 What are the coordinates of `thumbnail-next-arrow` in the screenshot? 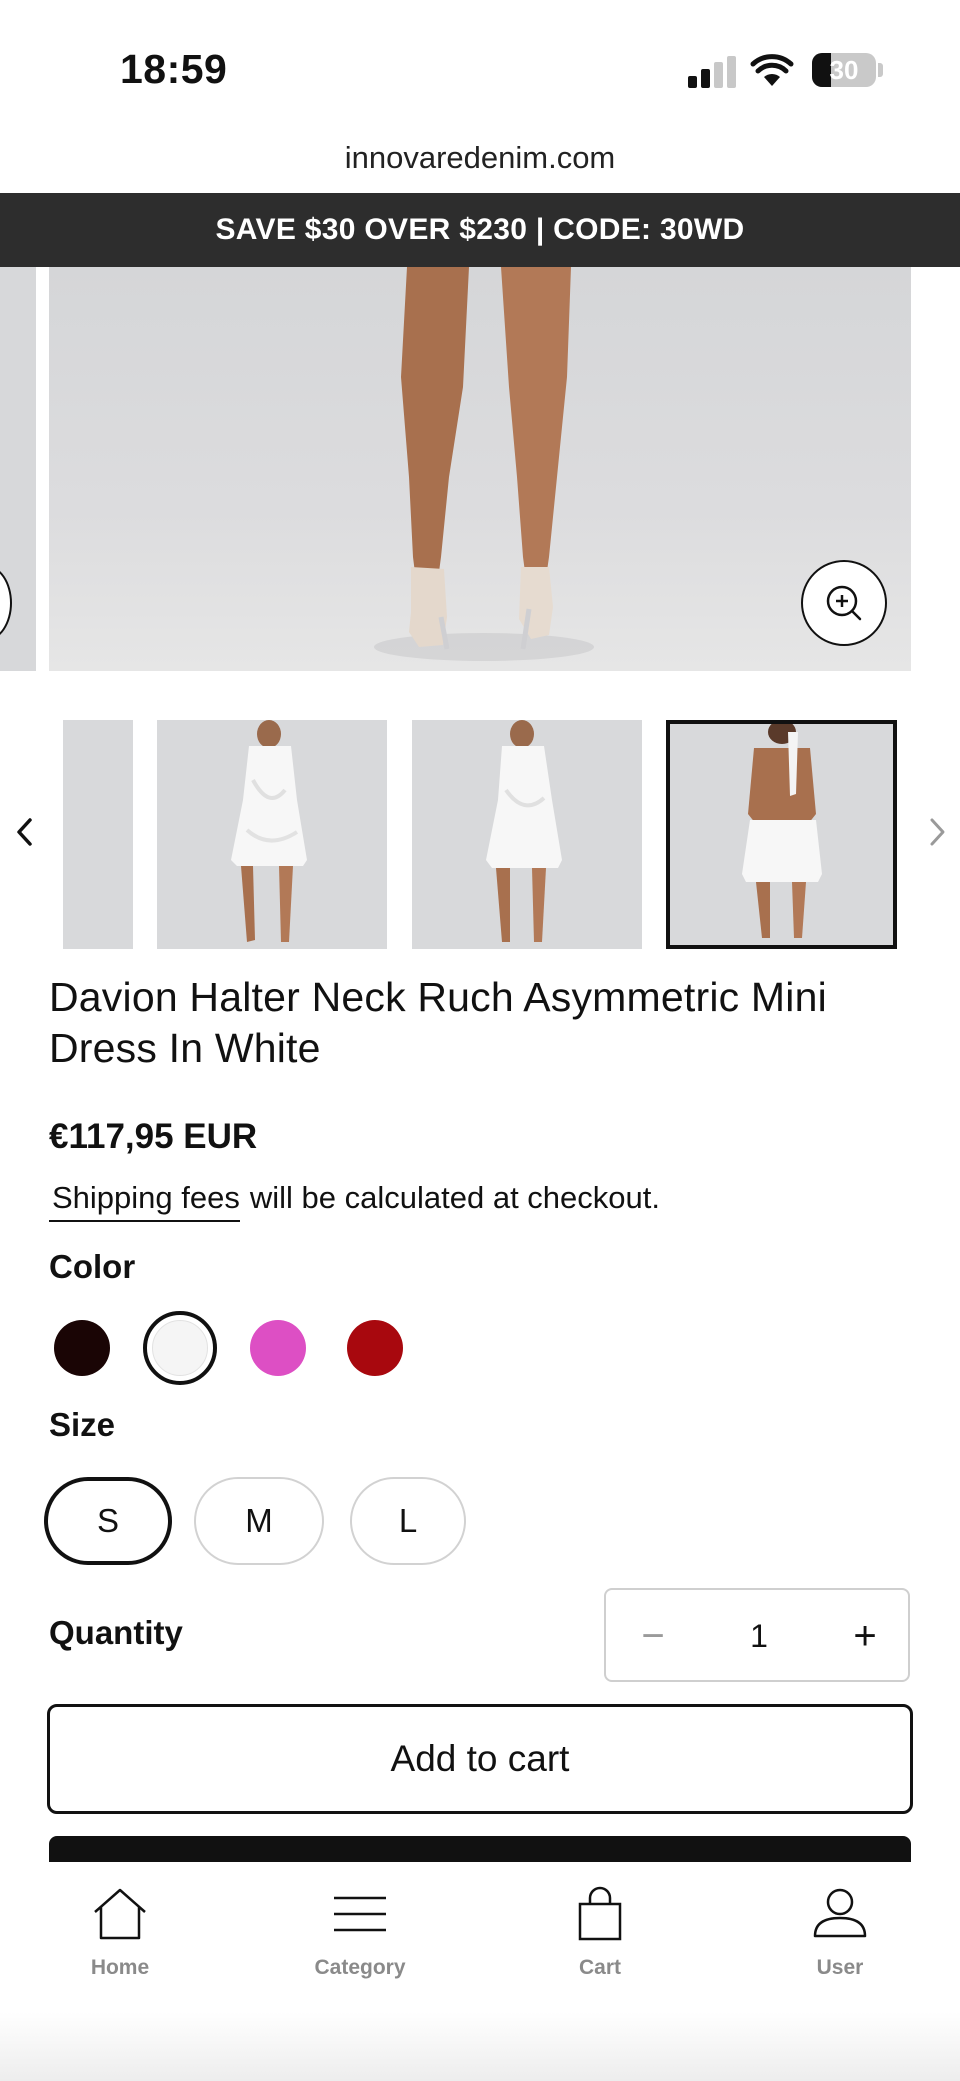 It's located at (937, 832).